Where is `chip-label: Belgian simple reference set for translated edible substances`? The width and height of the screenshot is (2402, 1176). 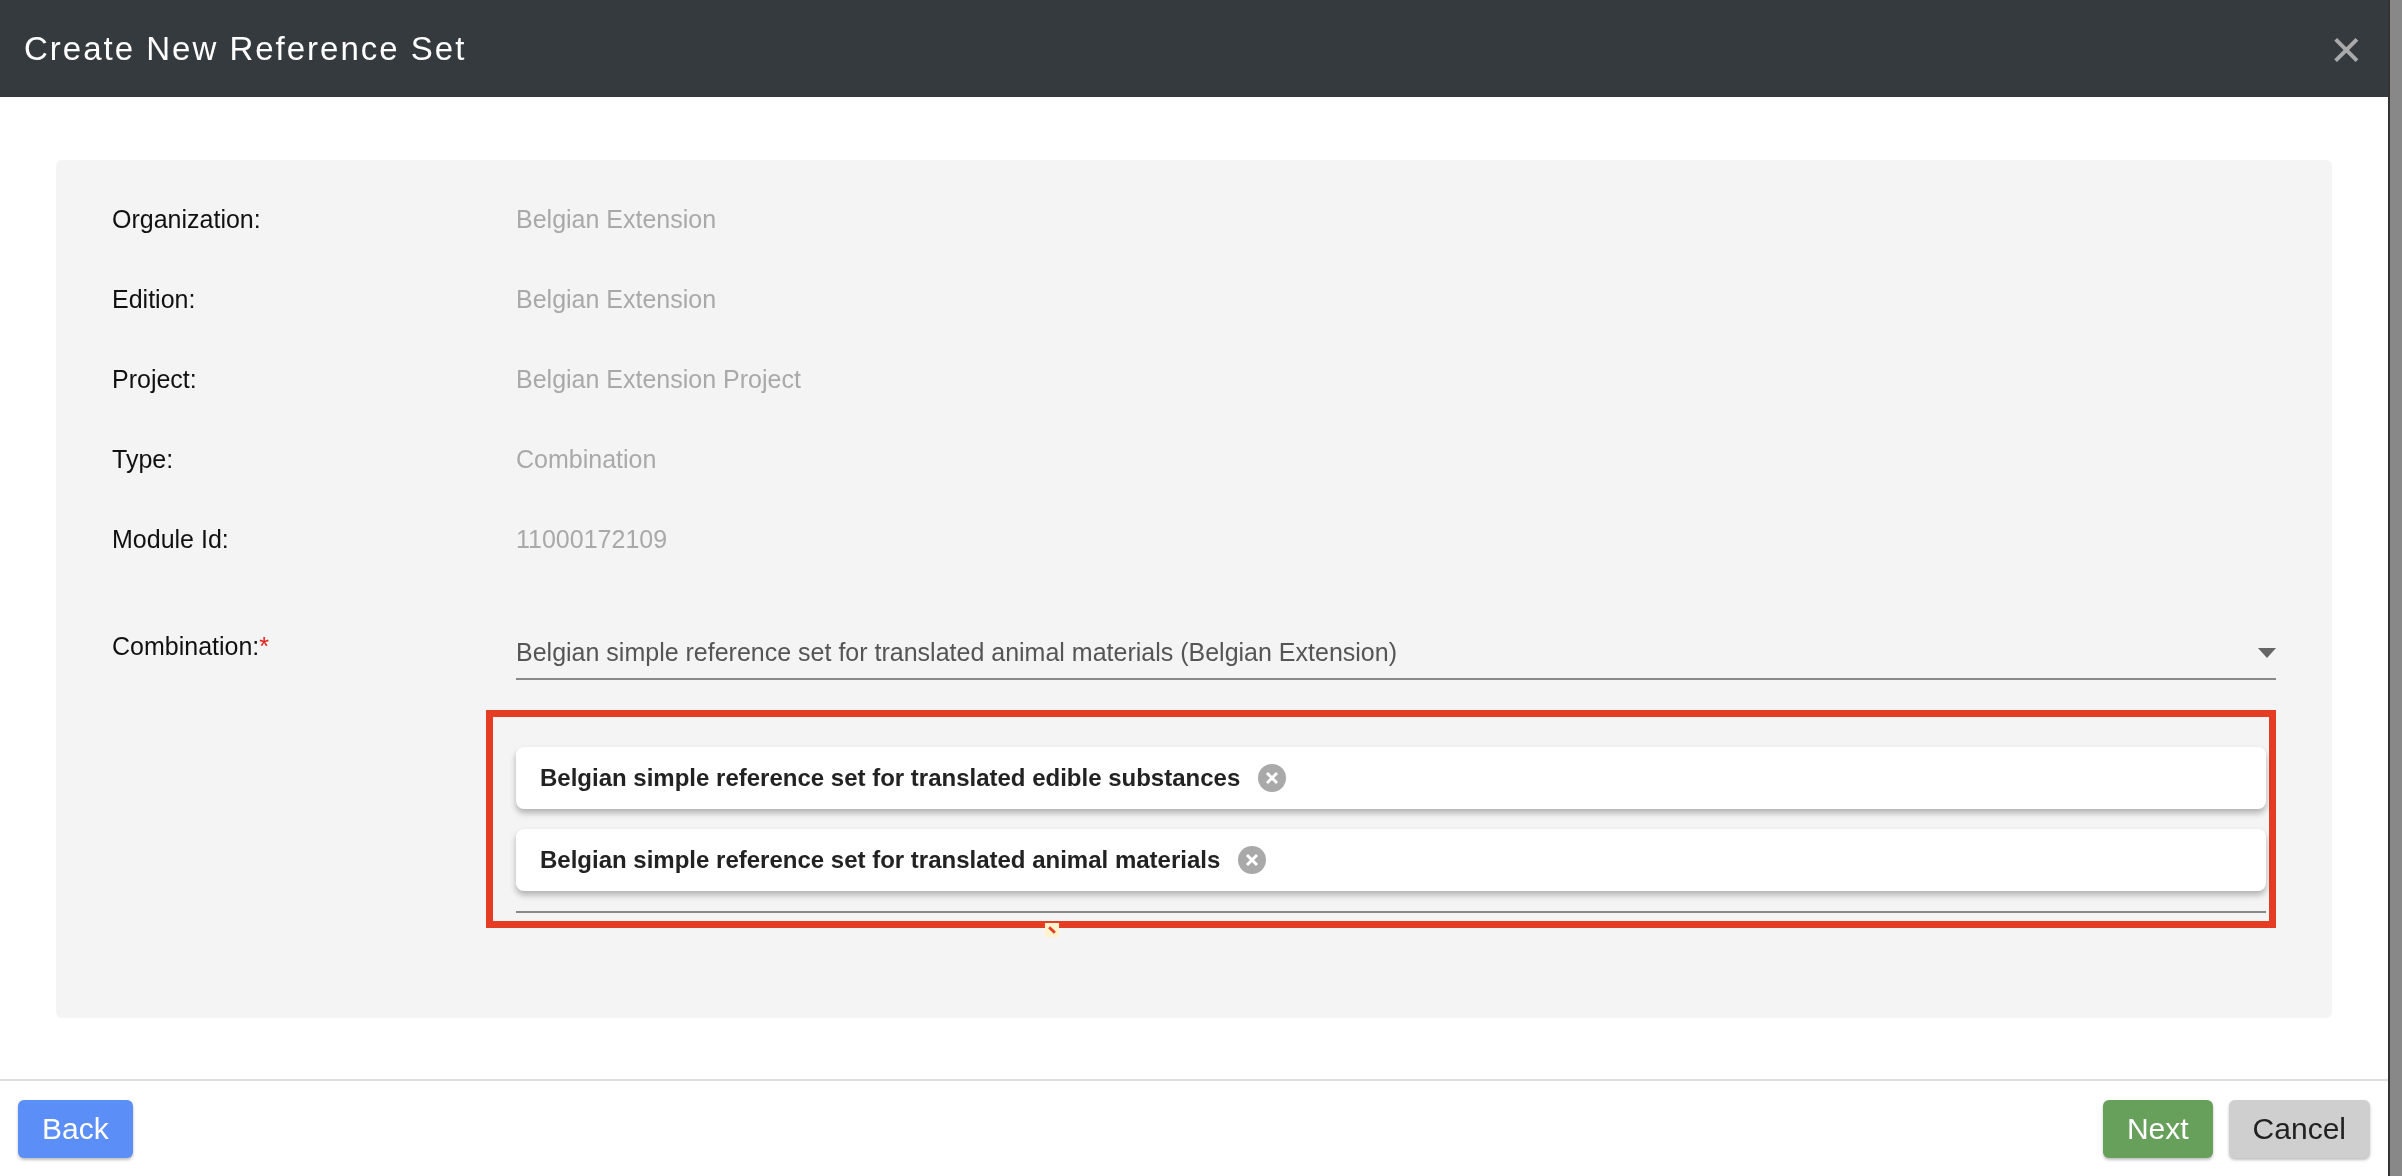
chip-label: Belgian simple reference set for translated edible substances is located at coordinates (890, 778).